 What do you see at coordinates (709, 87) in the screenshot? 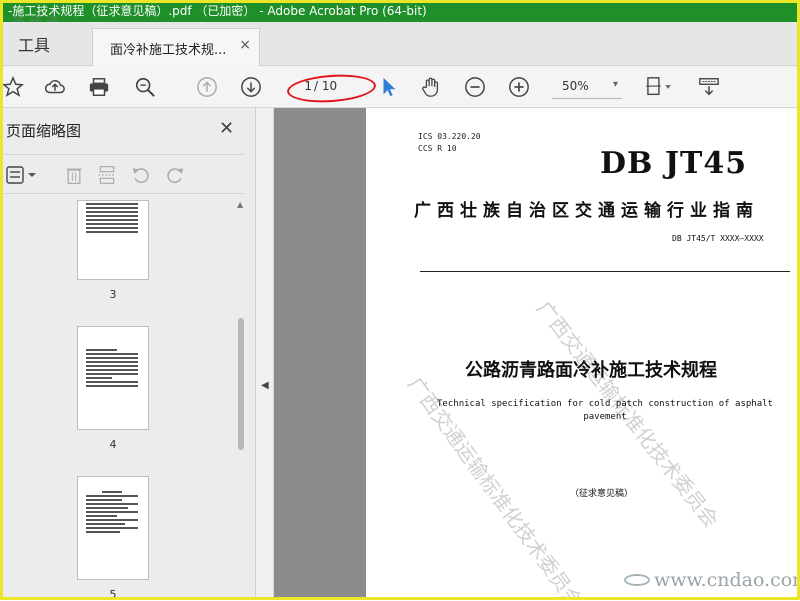
I see `scroll-mode-icon` at bounding box center [709, 87].